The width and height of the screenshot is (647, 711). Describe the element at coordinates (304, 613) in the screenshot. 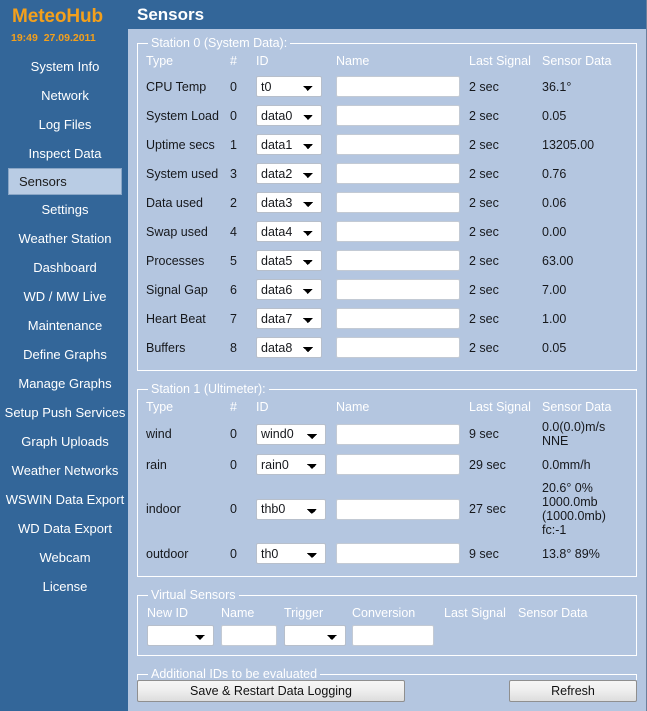

I see `col-trigger: Trigger` at that location.